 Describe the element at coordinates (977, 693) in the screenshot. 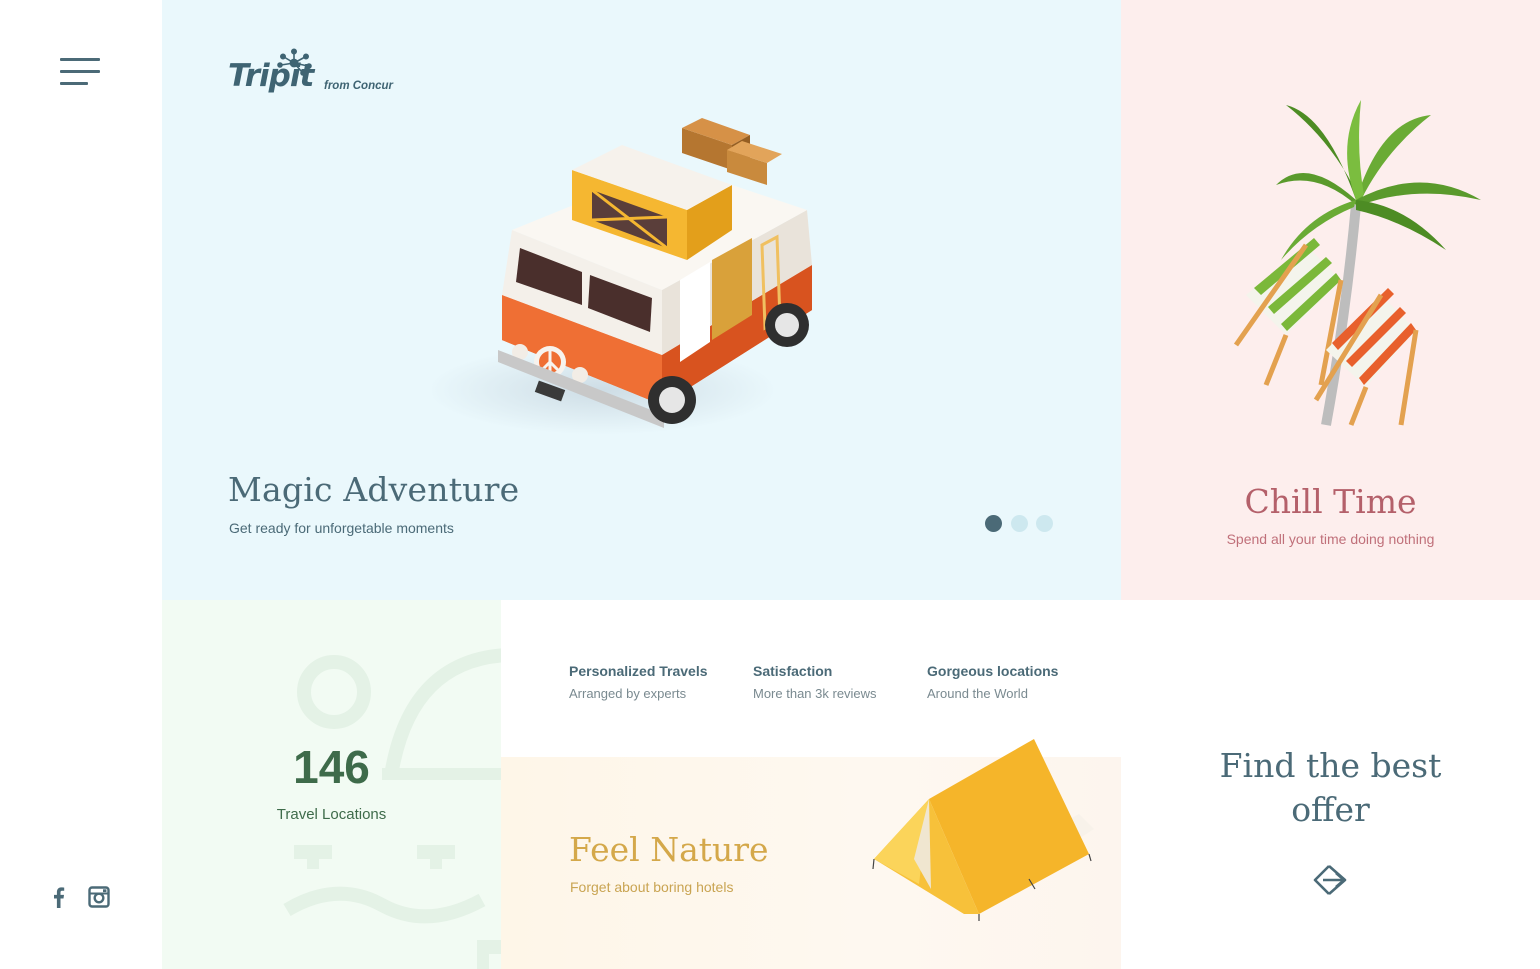

I see `feature-subtitle-3: Around the World` at that location.